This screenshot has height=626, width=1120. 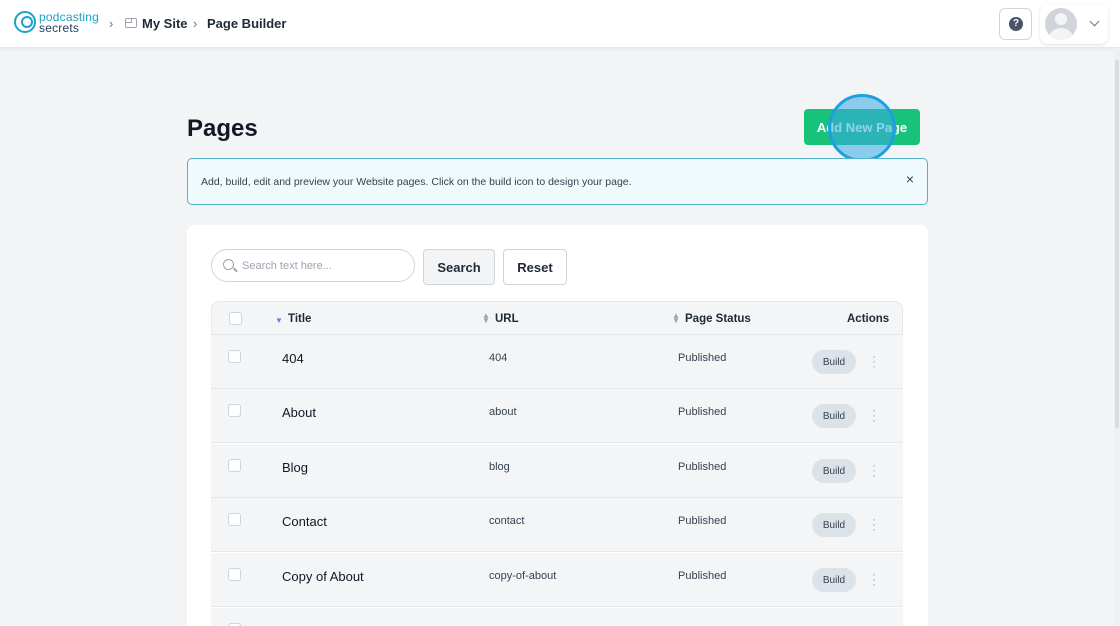 I want to click on logo-mark-icon, so click(x=25, y=22).